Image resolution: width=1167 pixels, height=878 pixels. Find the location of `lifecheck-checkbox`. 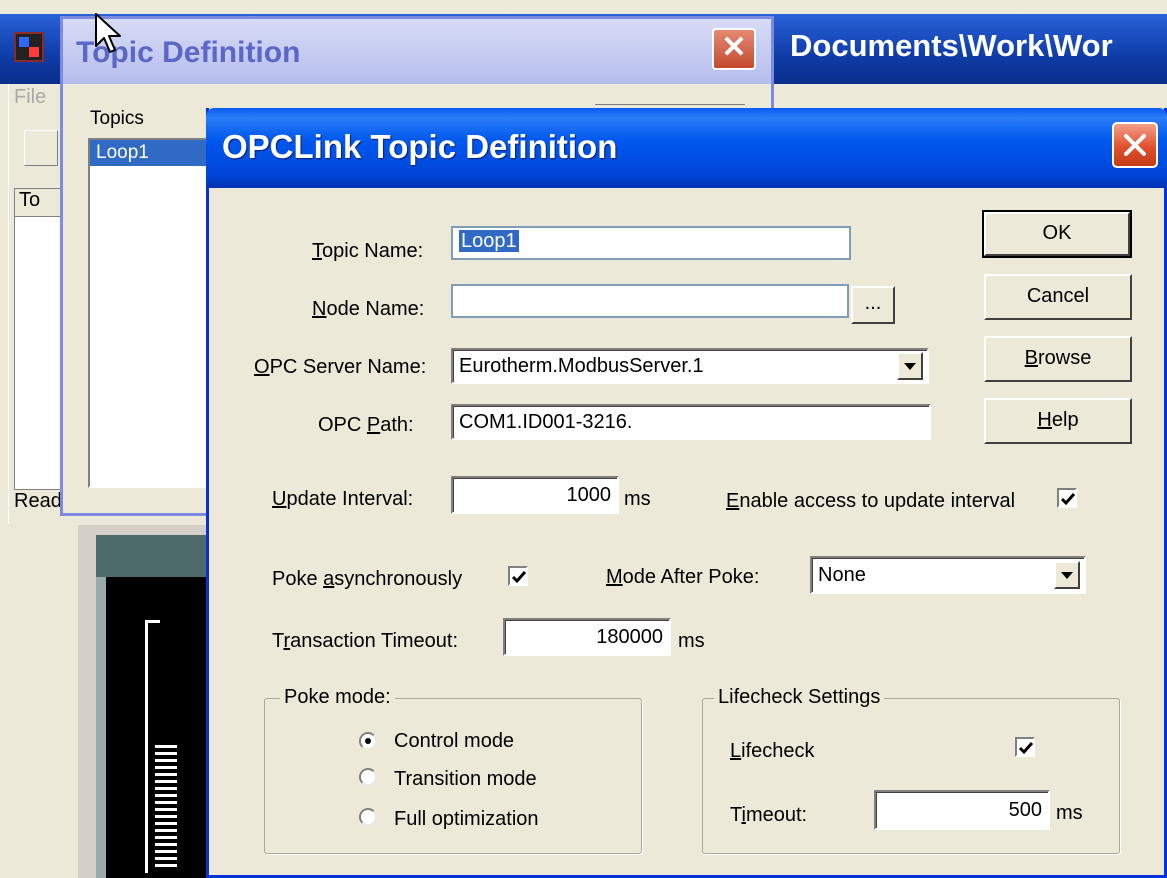

lifecheck-checkbox is located at coordinates (1025, 747).